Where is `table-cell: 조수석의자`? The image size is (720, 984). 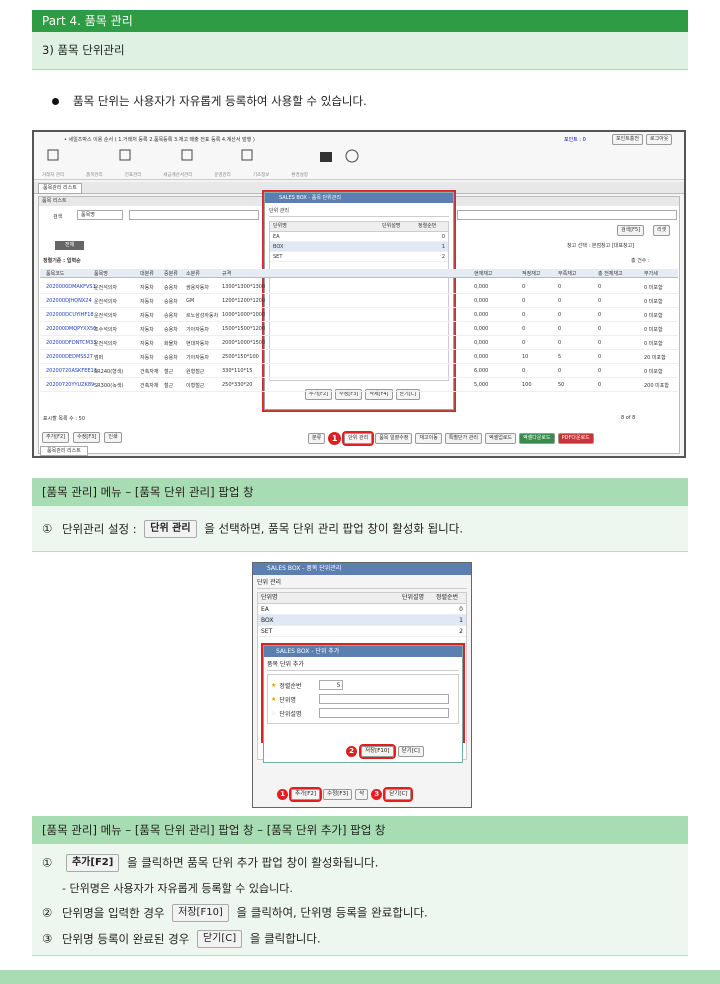 table-cell: 조수석의자 is located at coordinates (106, 330).